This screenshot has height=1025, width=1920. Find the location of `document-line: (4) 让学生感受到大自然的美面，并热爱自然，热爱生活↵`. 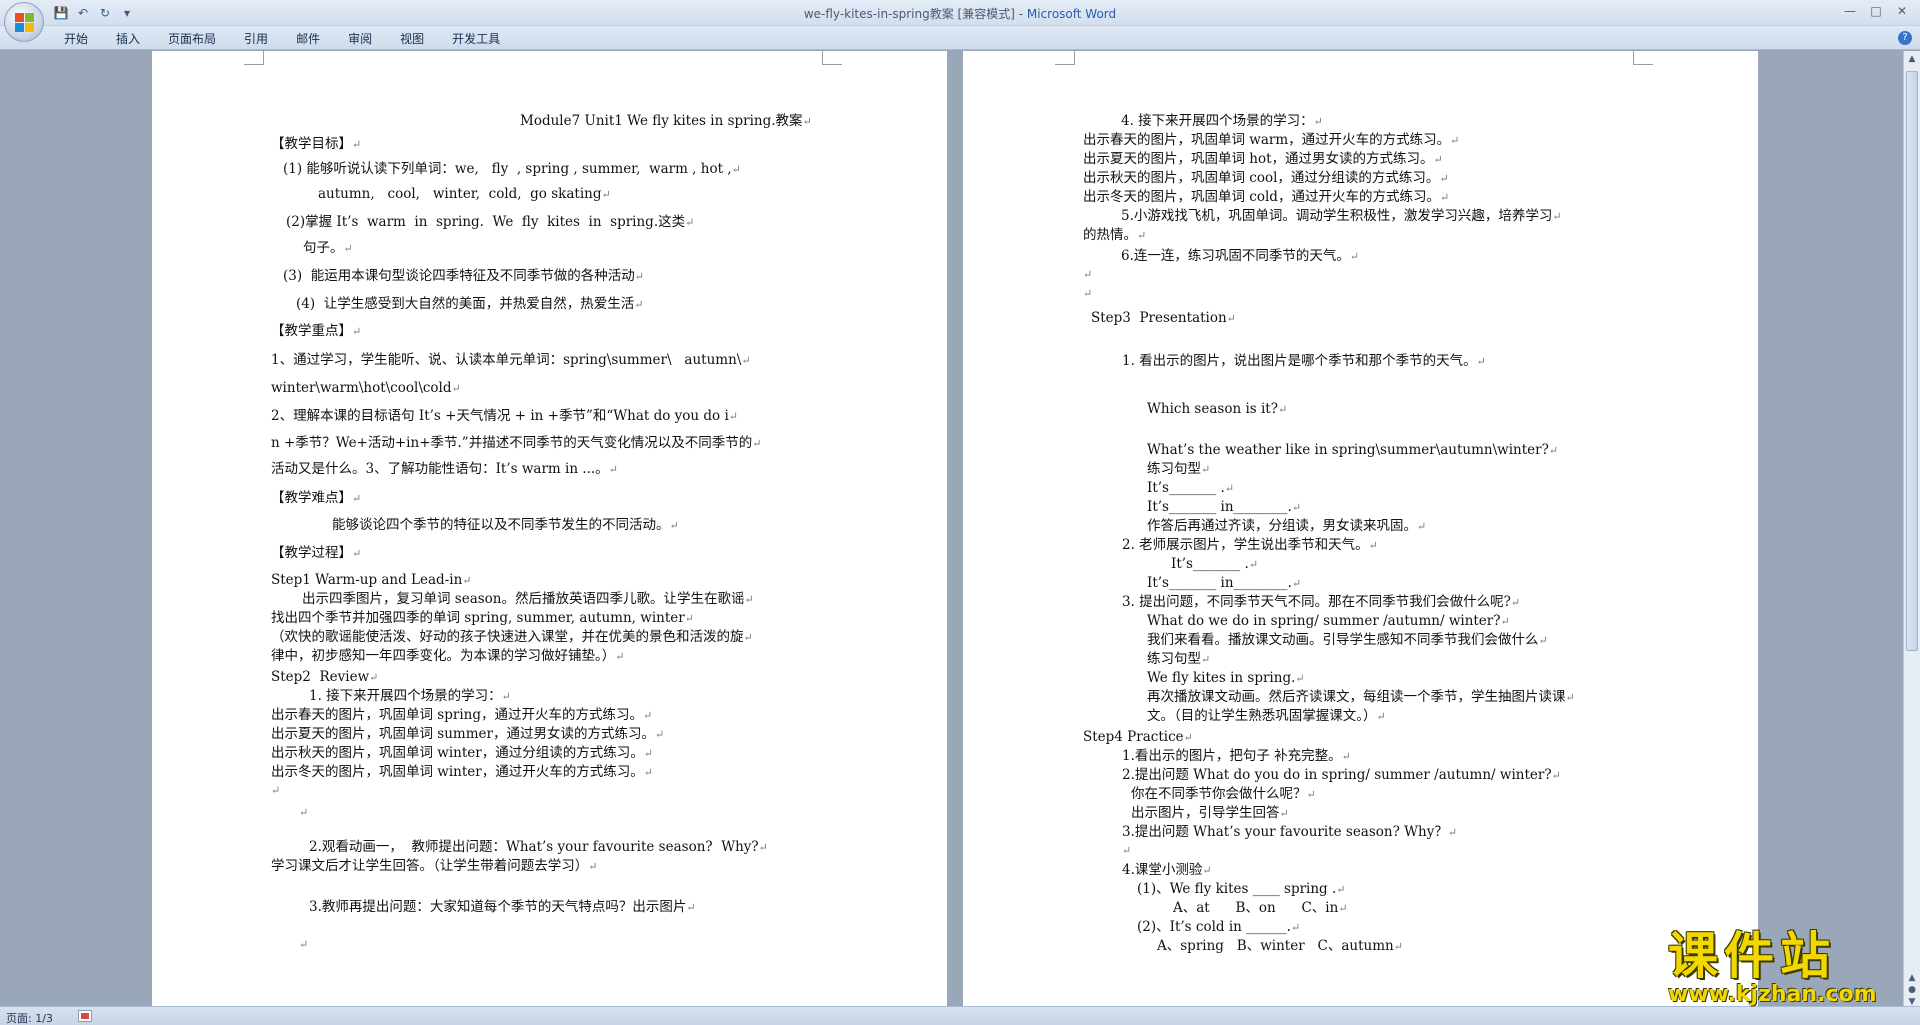

document-line: (4) 让学生感受到大自然的美面，并热爱自然，热爱生活↵ is located at coordinates (469, 304).